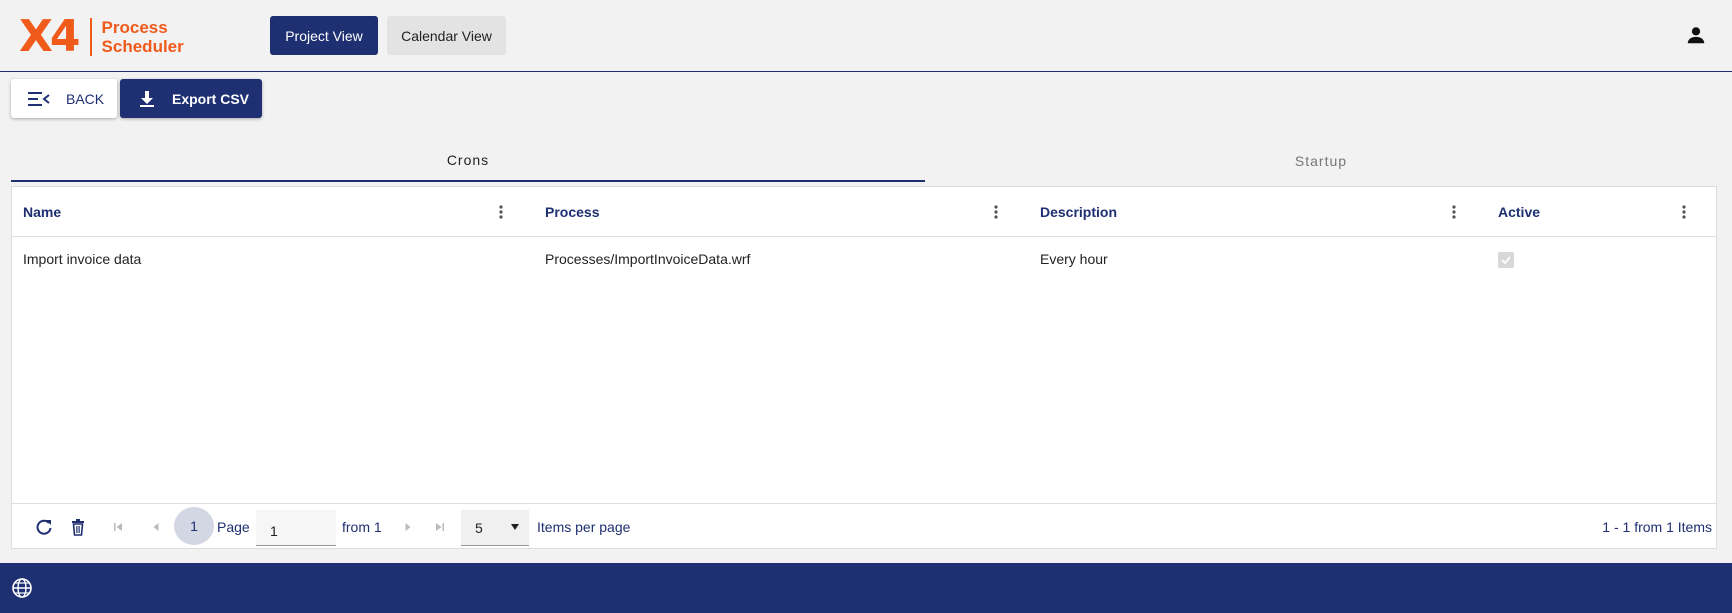  I want to click on column-header-name: Name, so click(42, 212).